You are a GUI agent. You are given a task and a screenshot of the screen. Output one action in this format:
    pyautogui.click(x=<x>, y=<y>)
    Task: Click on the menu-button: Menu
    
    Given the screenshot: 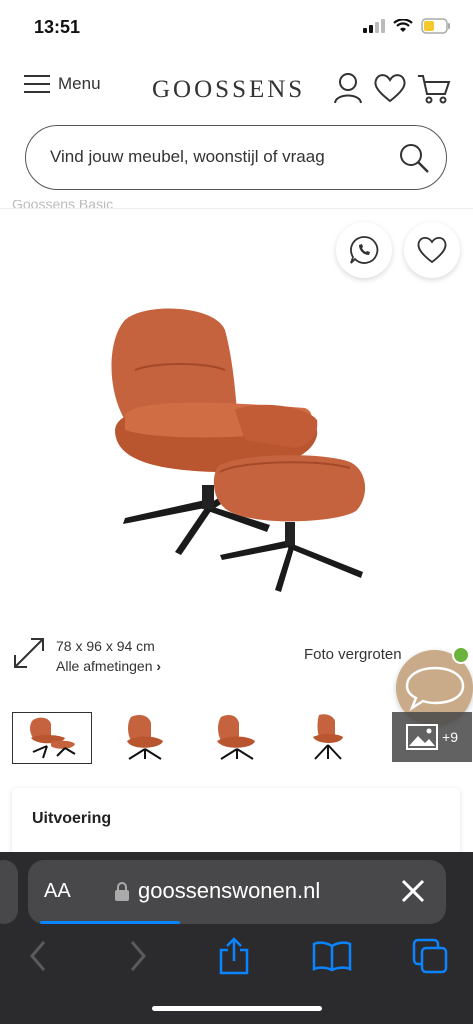 What is the action you would take?
    pyautogui.click(x=62, y=84)
    